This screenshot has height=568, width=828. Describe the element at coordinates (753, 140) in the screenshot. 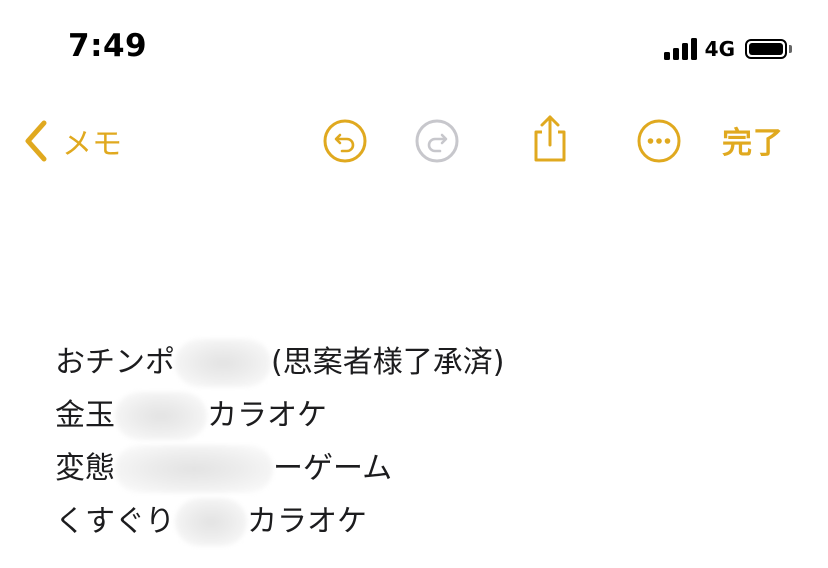

I see `done-button: 完了` at that location.